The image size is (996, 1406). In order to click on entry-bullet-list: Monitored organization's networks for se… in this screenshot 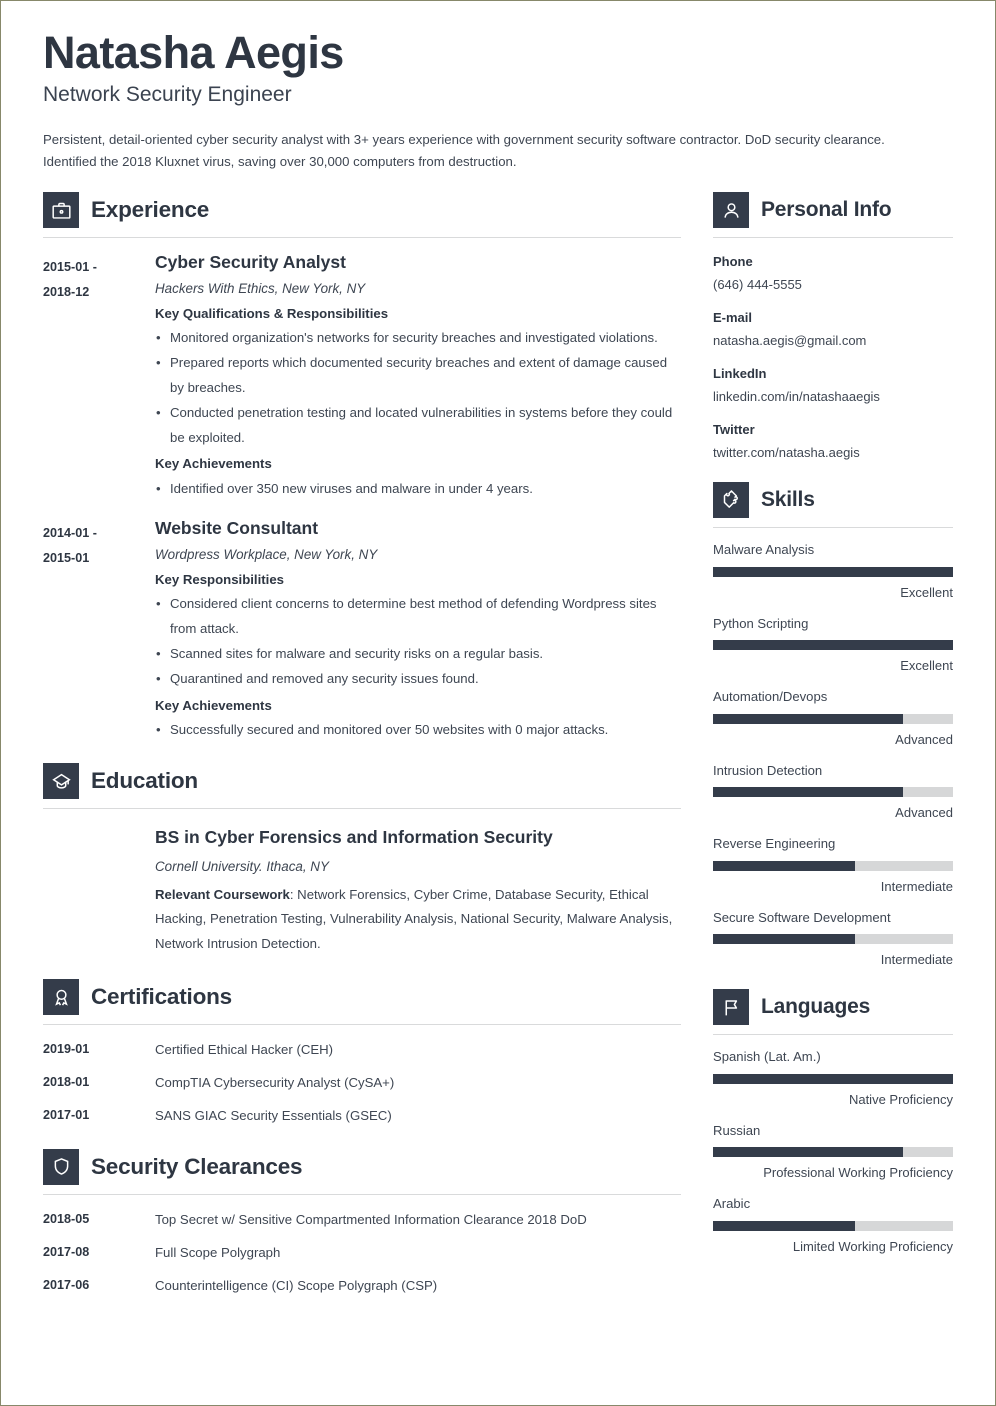, I will do `click(418, 388)`.